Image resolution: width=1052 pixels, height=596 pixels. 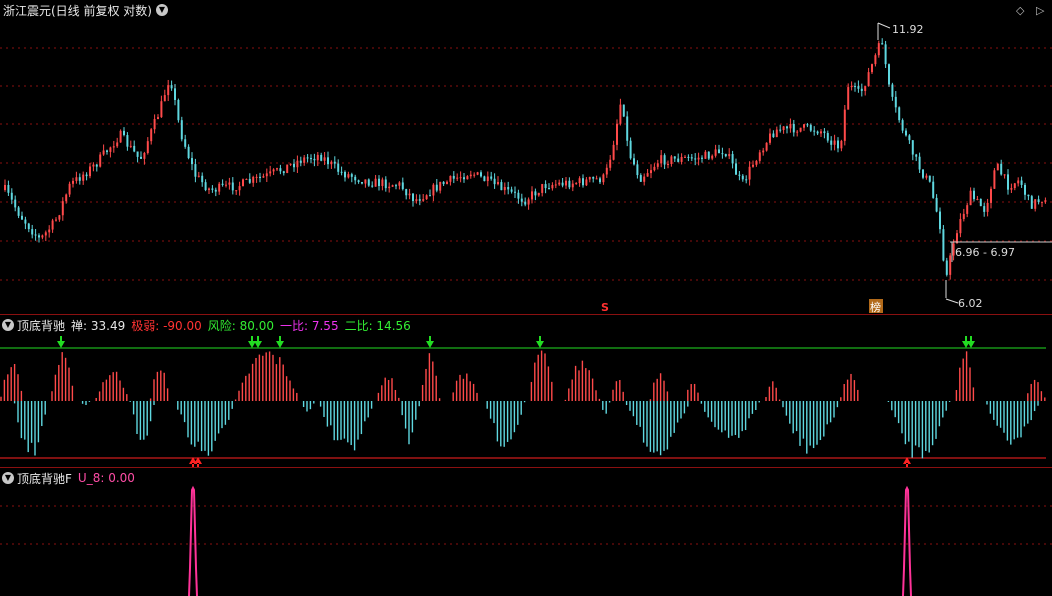 I want to click on indicator-value-4: 二比: 14.56, so click(x=377, y=325).